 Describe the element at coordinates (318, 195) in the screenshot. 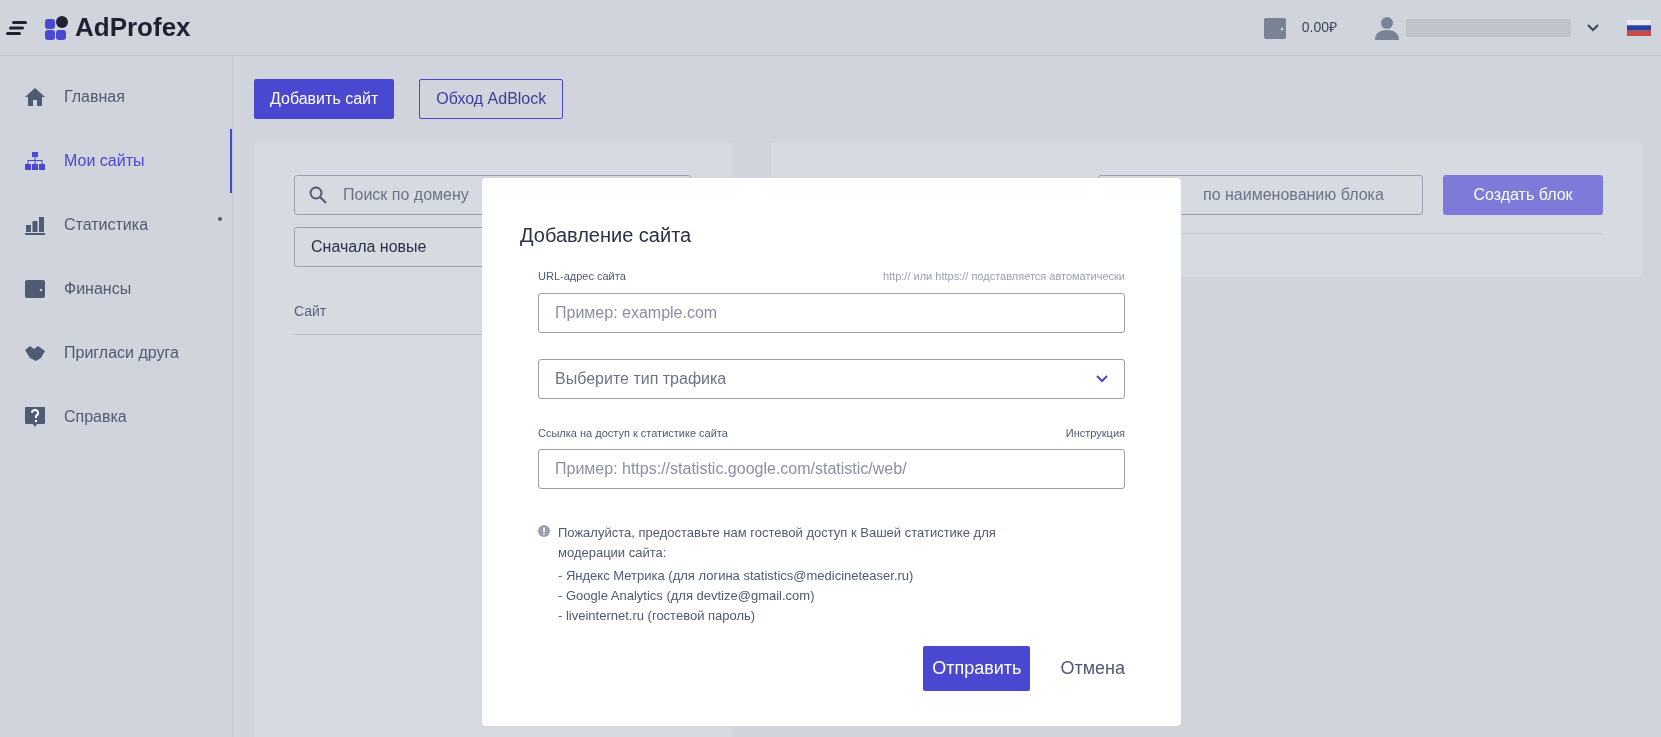

I see `search-icon` at that location.